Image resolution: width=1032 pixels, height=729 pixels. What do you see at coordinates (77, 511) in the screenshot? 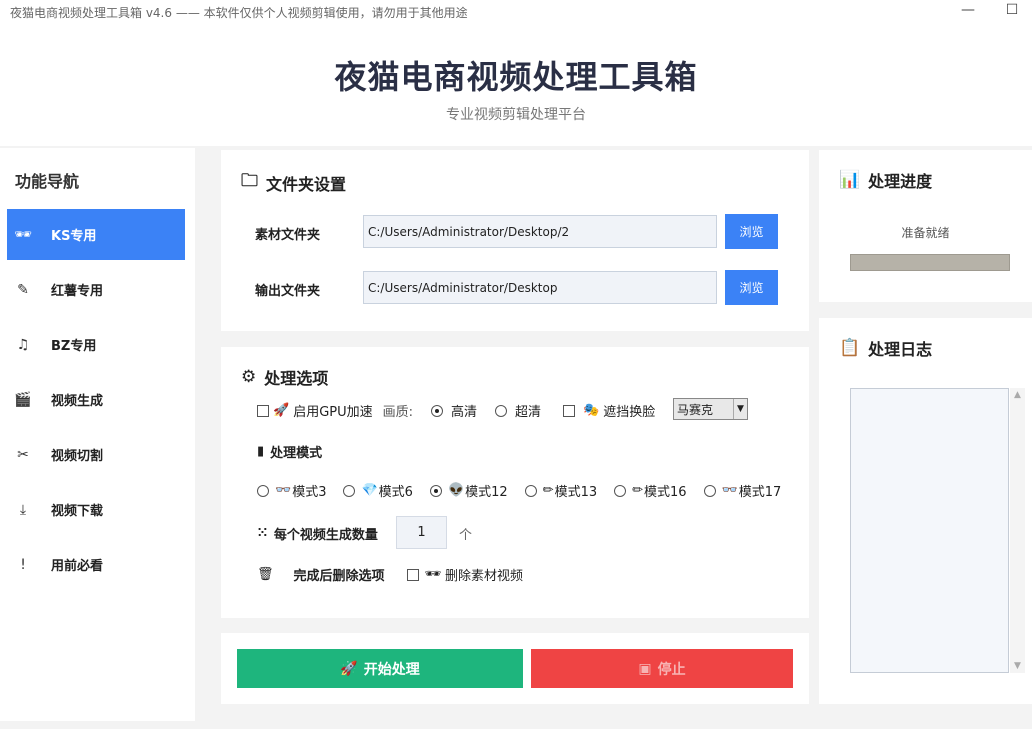
I see `sidebar-item-label: 视频下载` at bounding box center [77, 511].